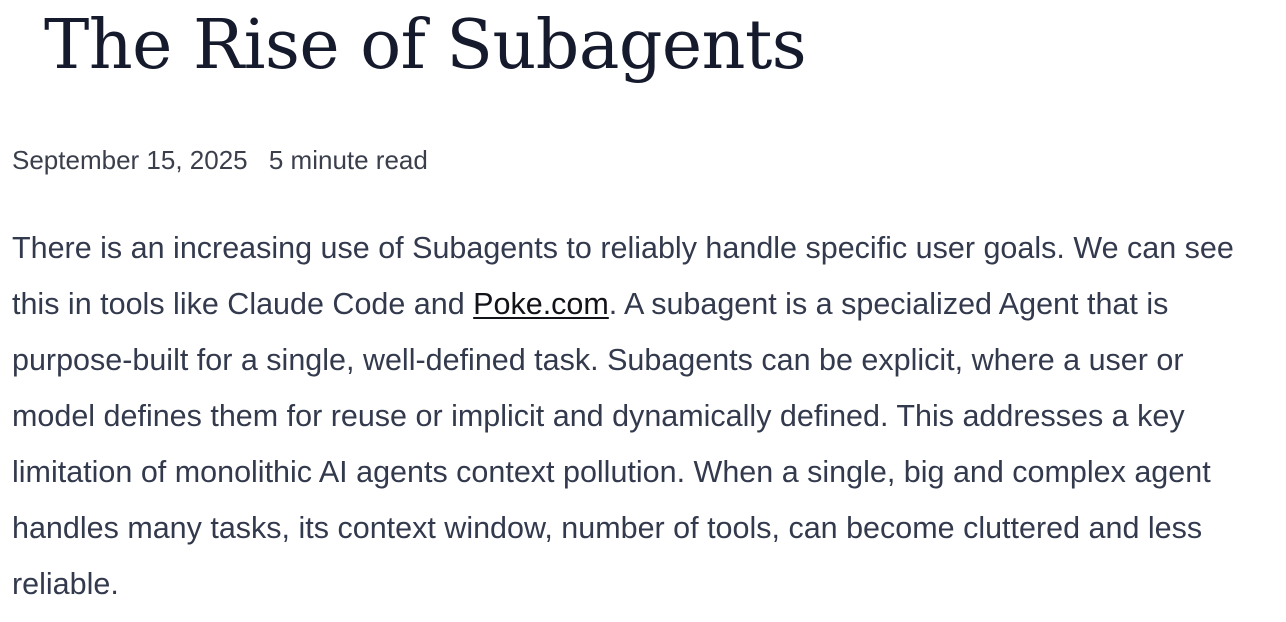 This screenshot has height=622, width=1286. Describe the element at coordinates (130, 160) in the screenshot. I see `publish-date: September 15, 2025` at that location.